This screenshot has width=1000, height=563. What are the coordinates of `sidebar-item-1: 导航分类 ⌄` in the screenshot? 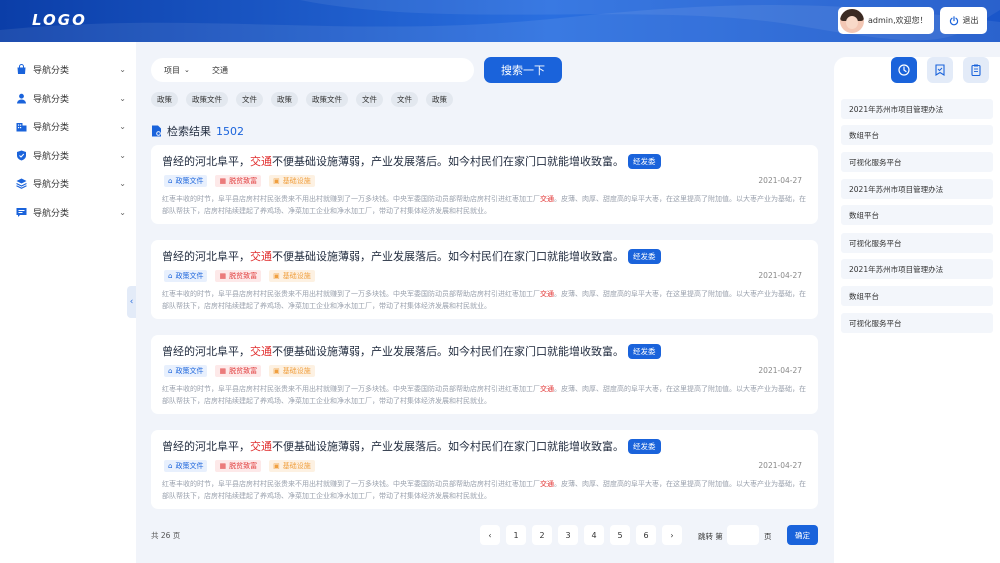 It's located at (71, 69).